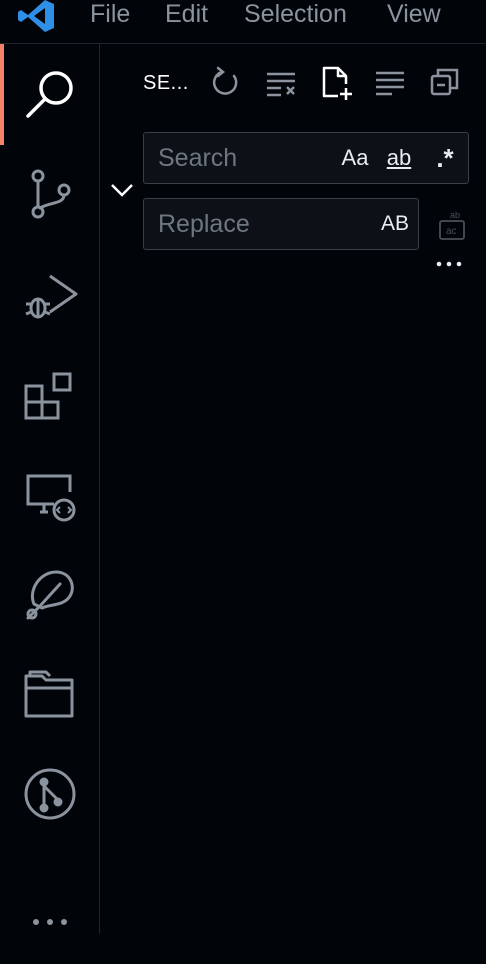  Describe the element at coordinates (449, 264) in the screenshot. I see `more-options-icon` at that location.